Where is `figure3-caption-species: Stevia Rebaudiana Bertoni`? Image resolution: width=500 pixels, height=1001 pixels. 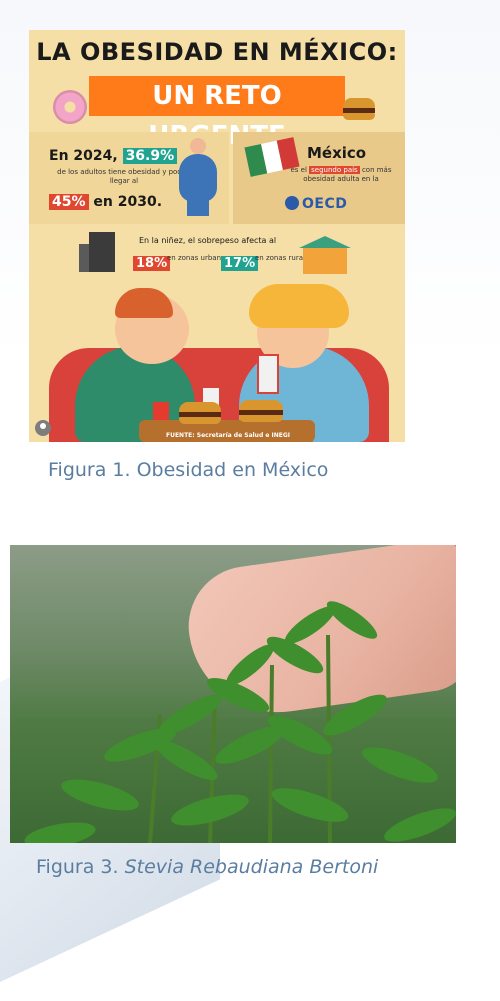
figure3-caption-species: Stevia Rebaudiana Bertoni is located at coordinates (251, 867).